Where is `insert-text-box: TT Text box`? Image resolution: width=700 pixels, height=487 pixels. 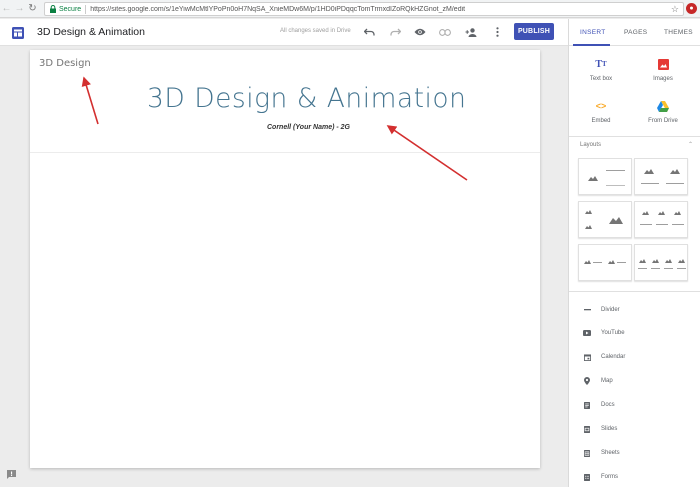
insert-text-box: TT Text box is located at coordinates (601, 77).